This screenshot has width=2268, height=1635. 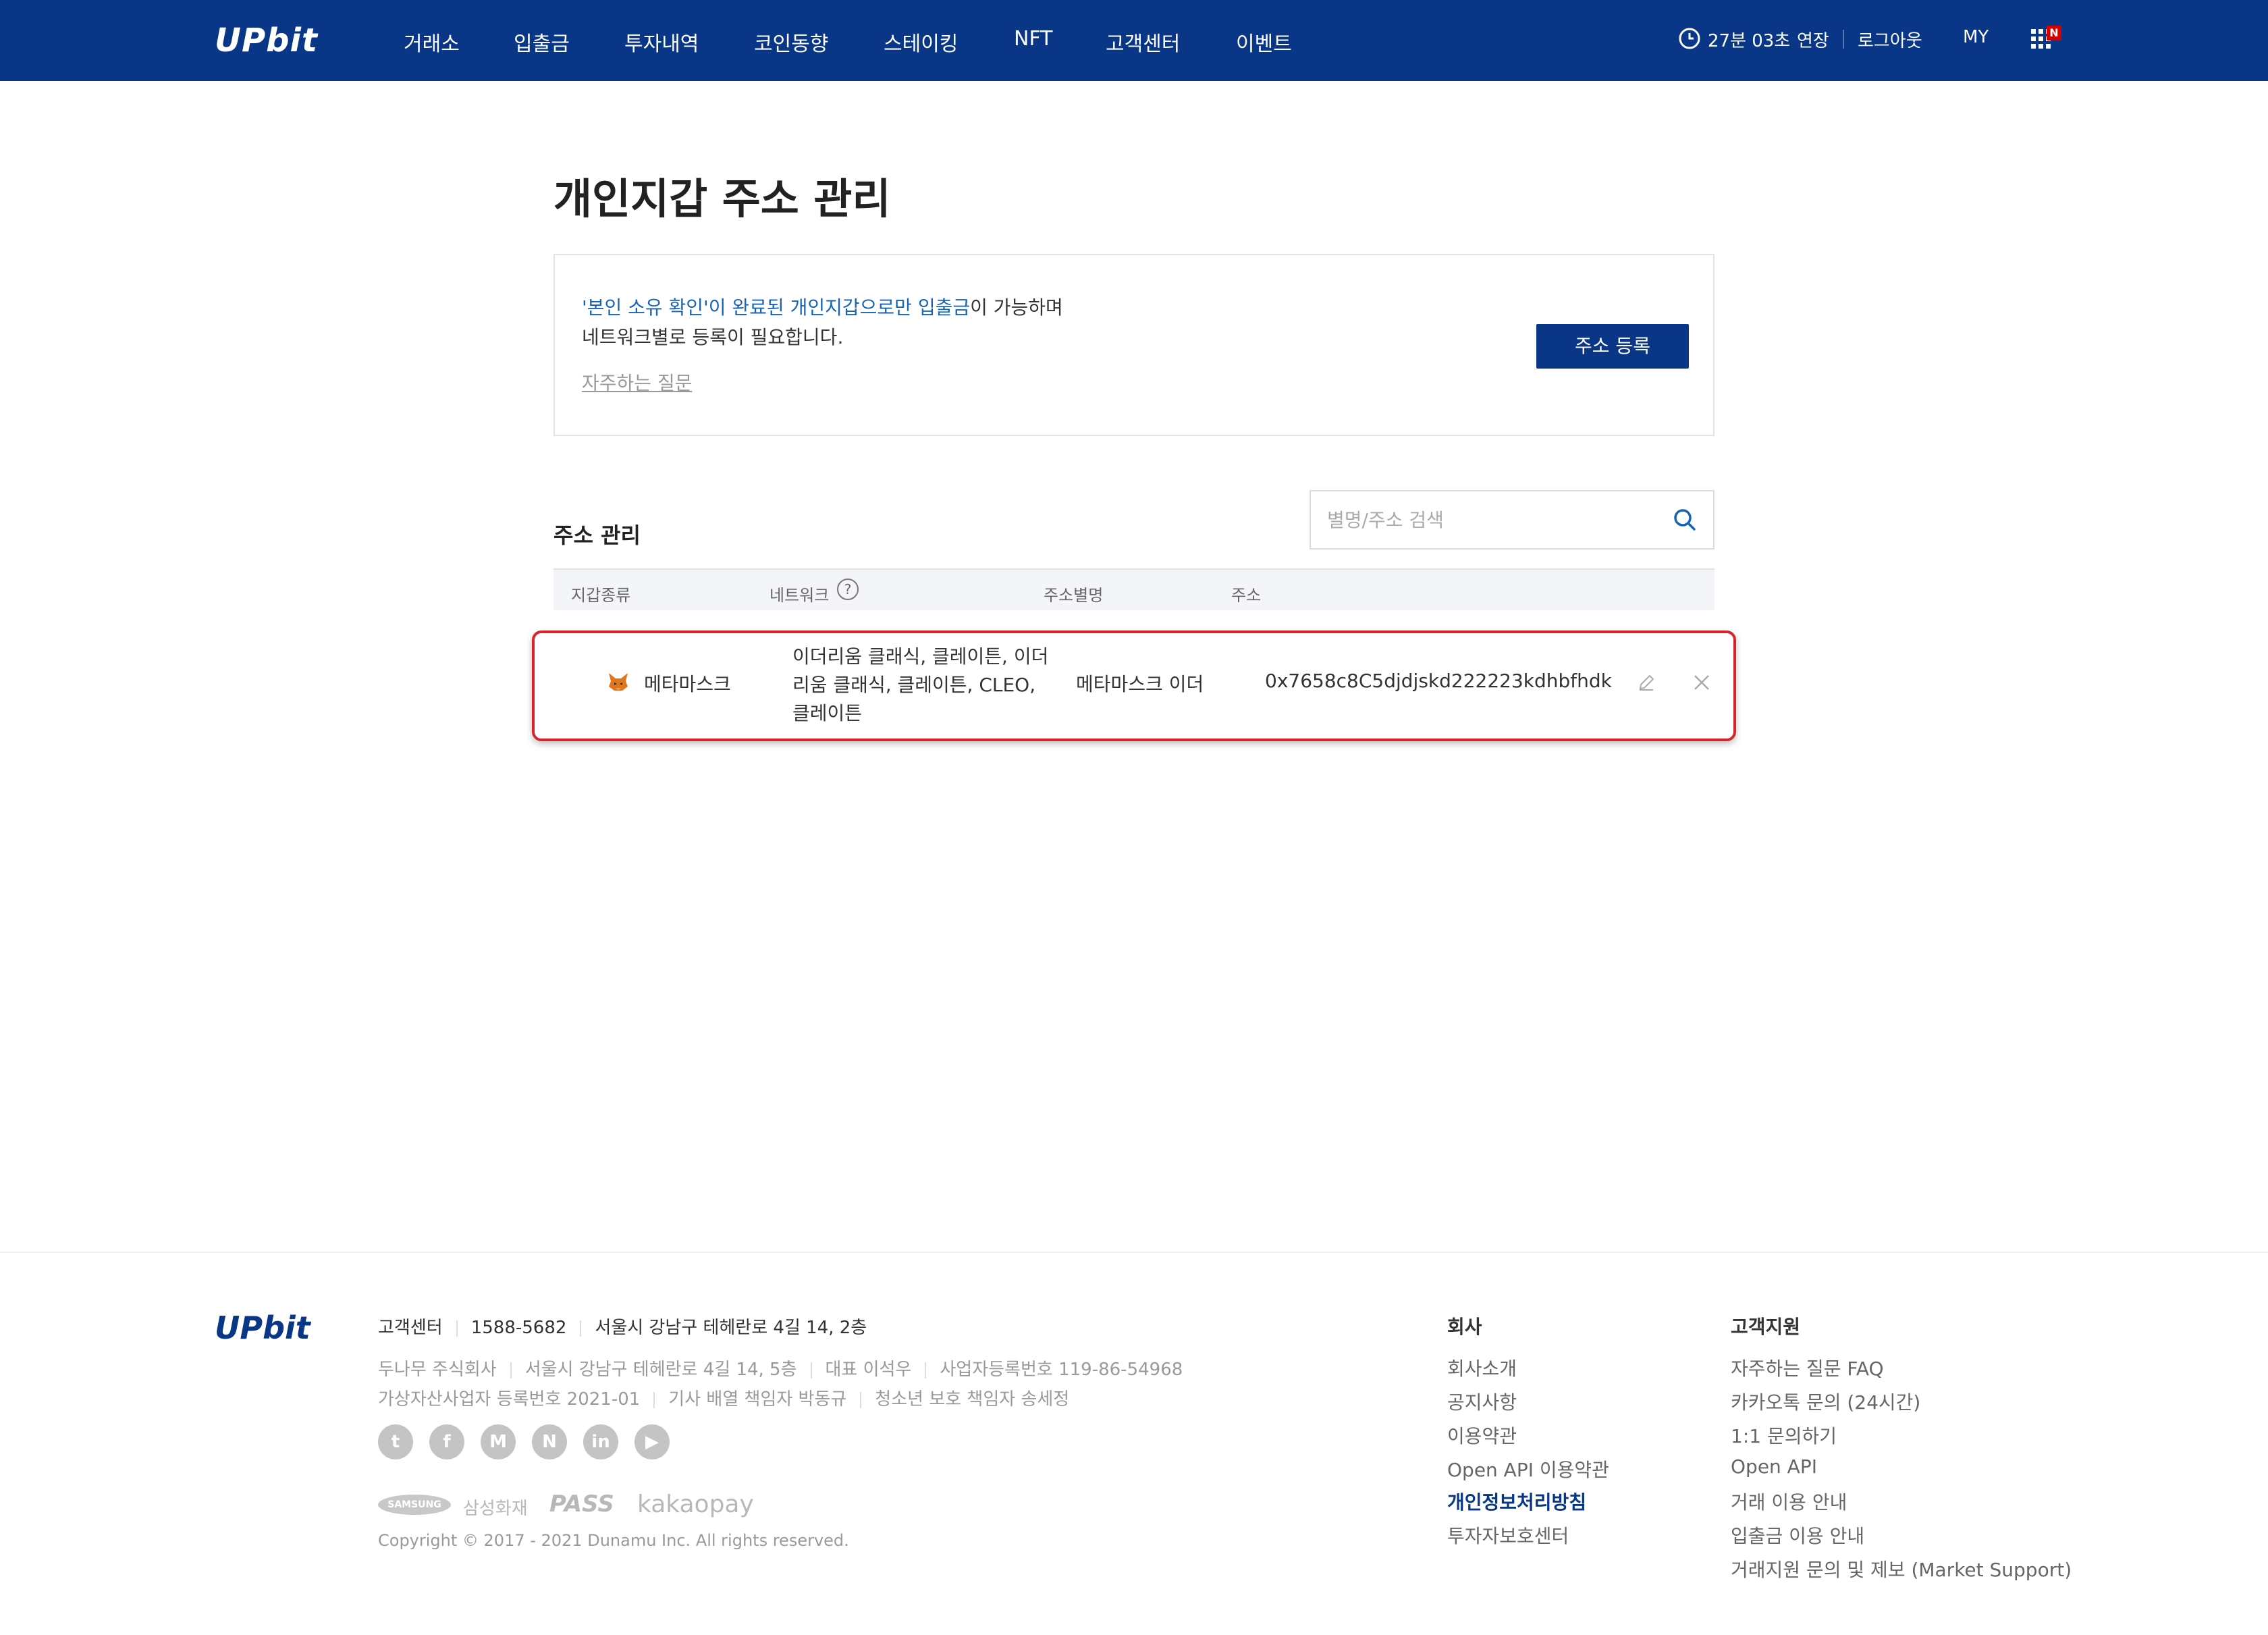 I want to click on footer-company-name: 두나무 주식회사, so click(x=438, y=1370).